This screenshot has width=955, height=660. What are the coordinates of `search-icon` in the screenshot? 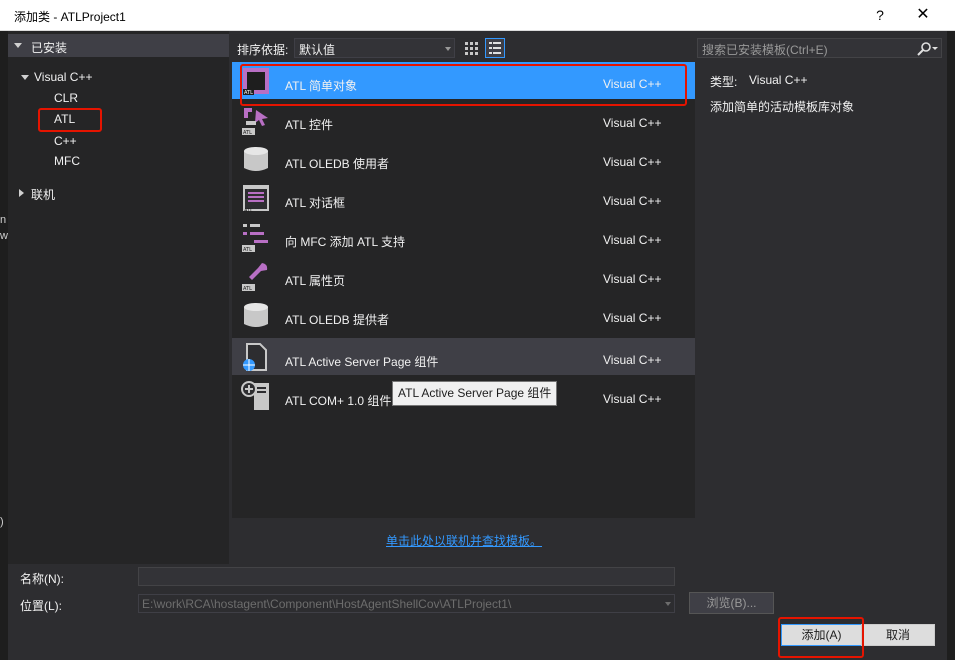 It's located at (927, 49).